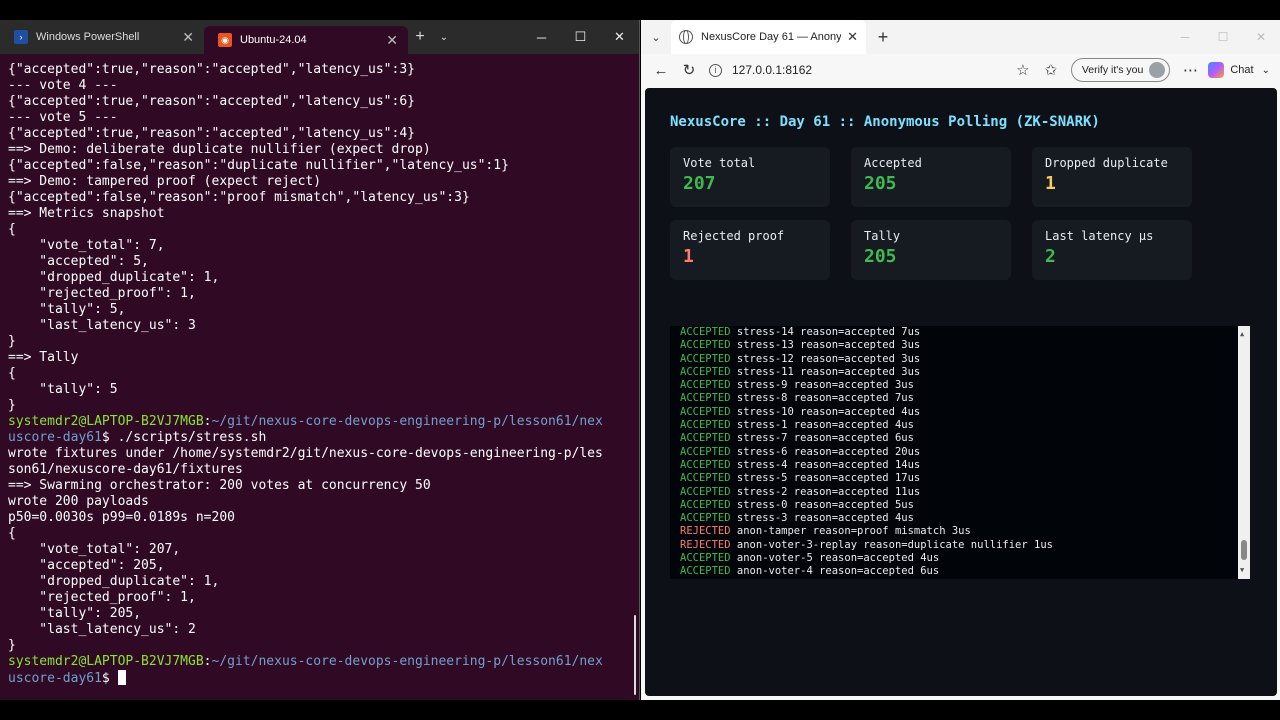 The height and width of the screenshot is (720, 1280). I want to click on copilot-chat-button: Chat ⌄, so click(1239, 70).